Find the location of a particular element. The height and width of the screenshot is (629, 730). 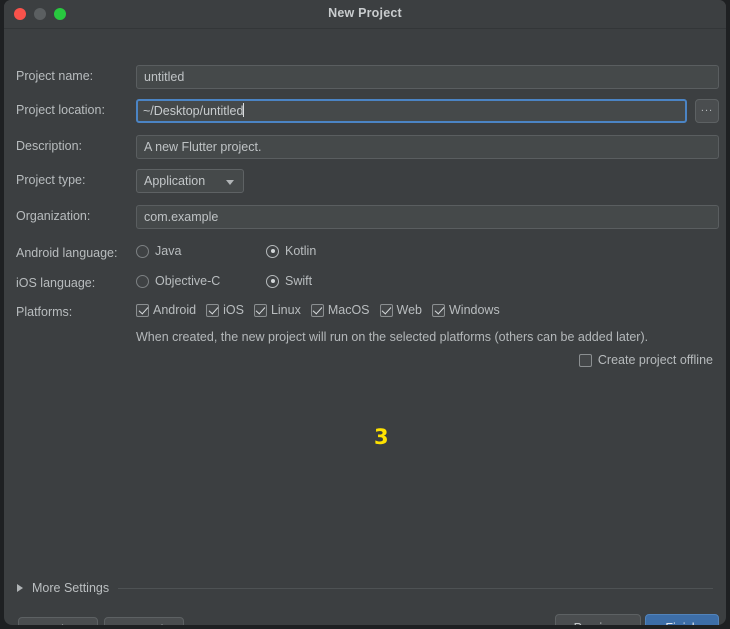

checkbox-web: Web is located at coordinates (400, 310).